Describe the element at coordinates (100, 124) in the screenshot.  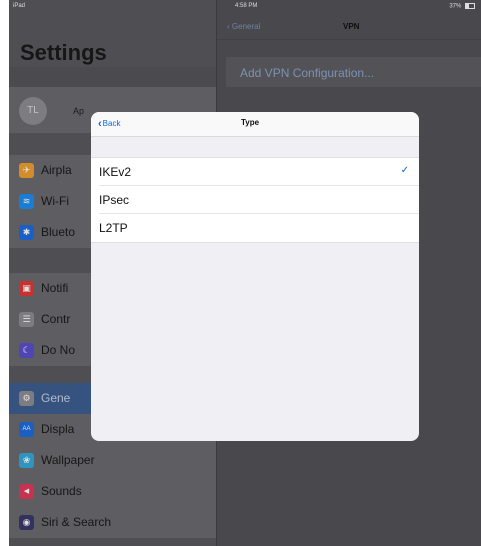
I see `chevron-left-icon: ‹` at that location.